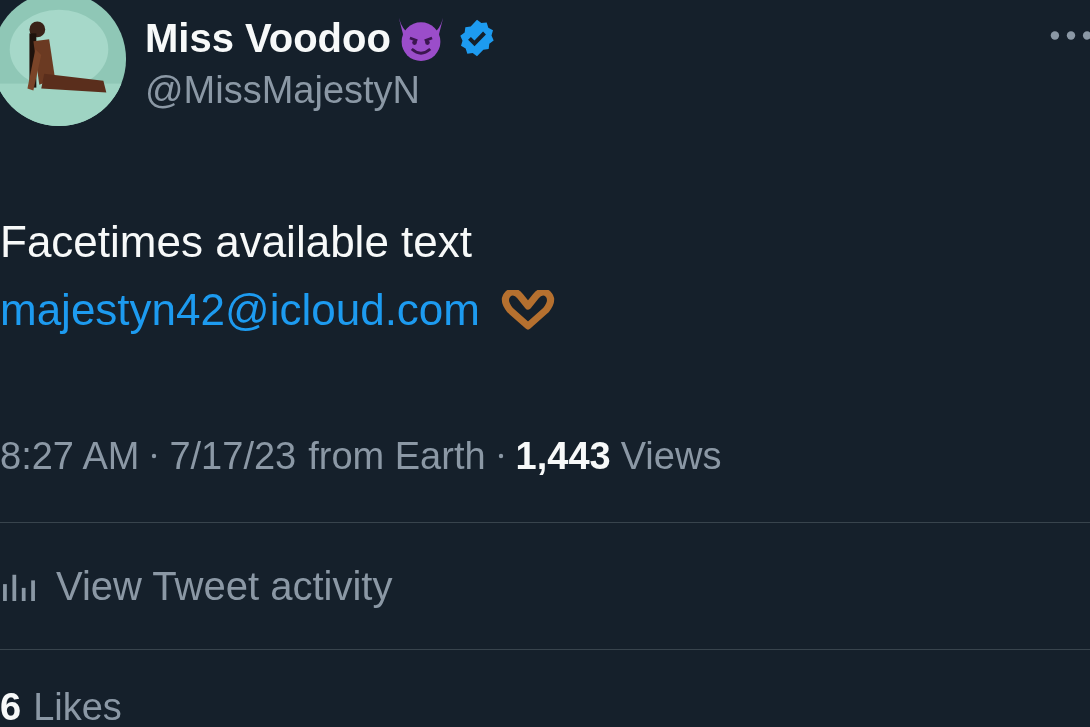 The width and height of the screenshot is (1090, 727). I want to click on tweet-time: 8:27 AM, so click(70, 456).